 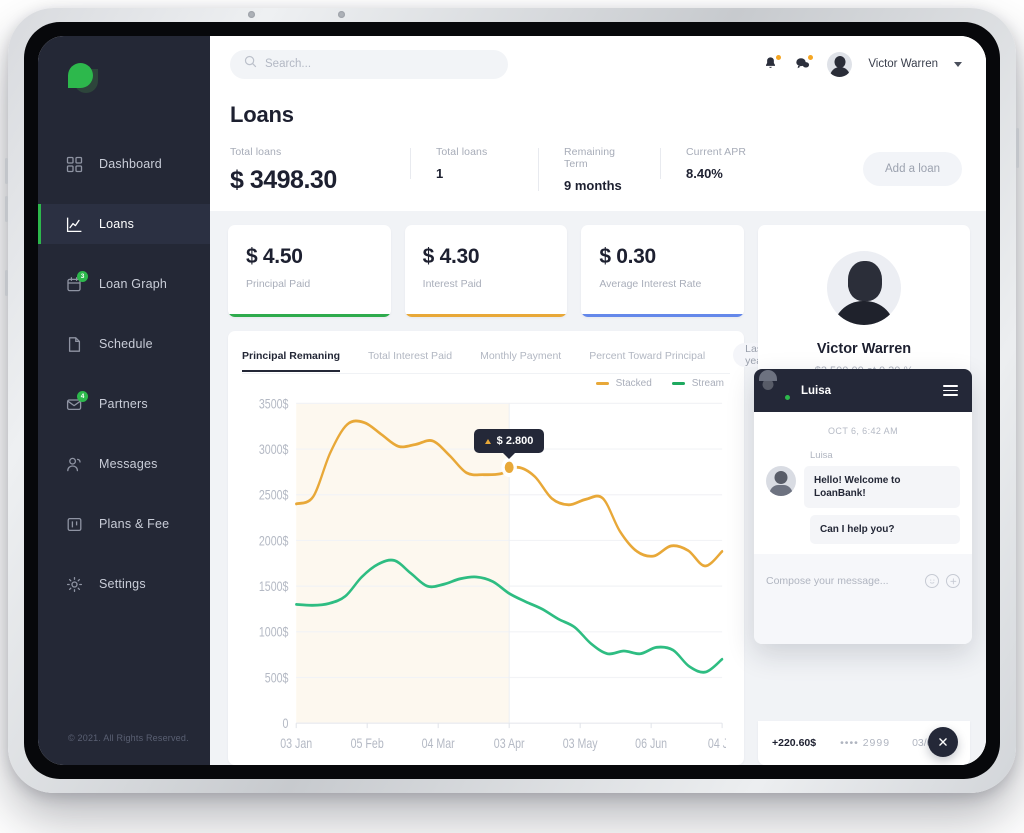 What do you see at coordinates (794, 743) in the screenshot?
I see `transaction-amount: +220.60$` at bounding box center [794, 743].